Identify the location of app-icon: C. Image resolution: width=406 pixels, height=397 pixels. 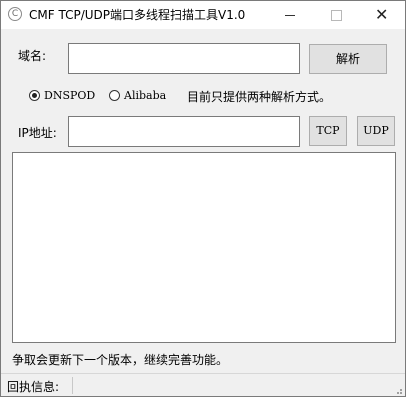
(15, 14).